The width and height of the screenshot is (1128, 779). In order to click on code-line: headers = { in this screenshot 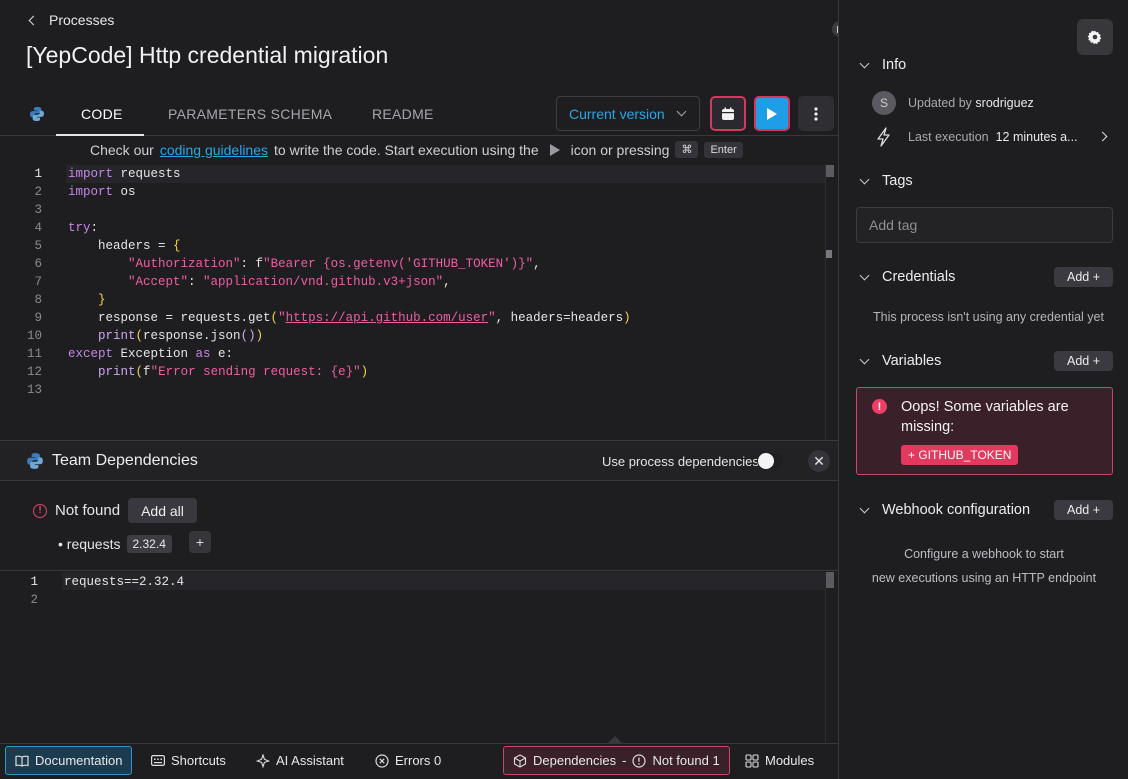, I will do `click(124, 246)`.